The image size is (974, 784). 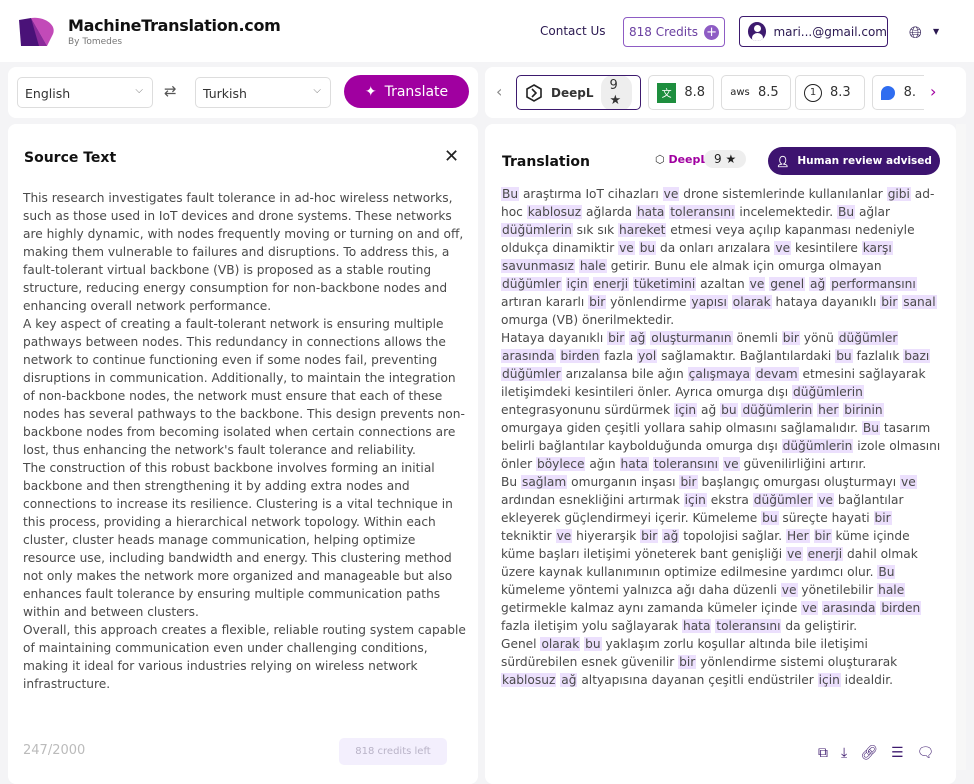 I want to click on highlighted-word: gibi, so click(x=898, y=194).